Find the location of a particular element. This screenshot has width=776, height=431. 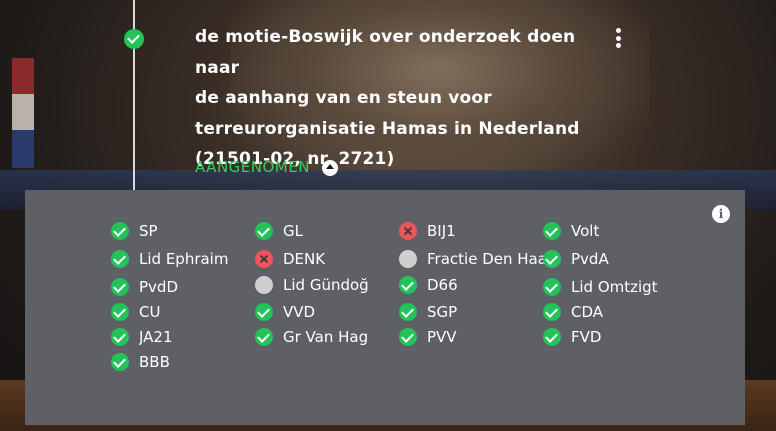

collapse-chevron-icon is located at coordinates (330, 168).